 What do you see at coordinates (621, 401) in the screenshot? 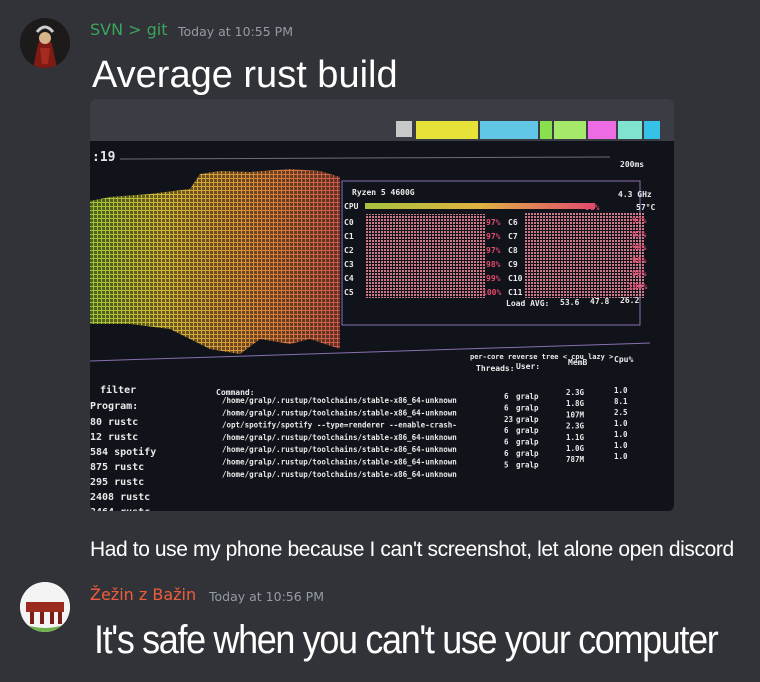
I see `process-cpu: 8.1` at bounding box center [621, 401].